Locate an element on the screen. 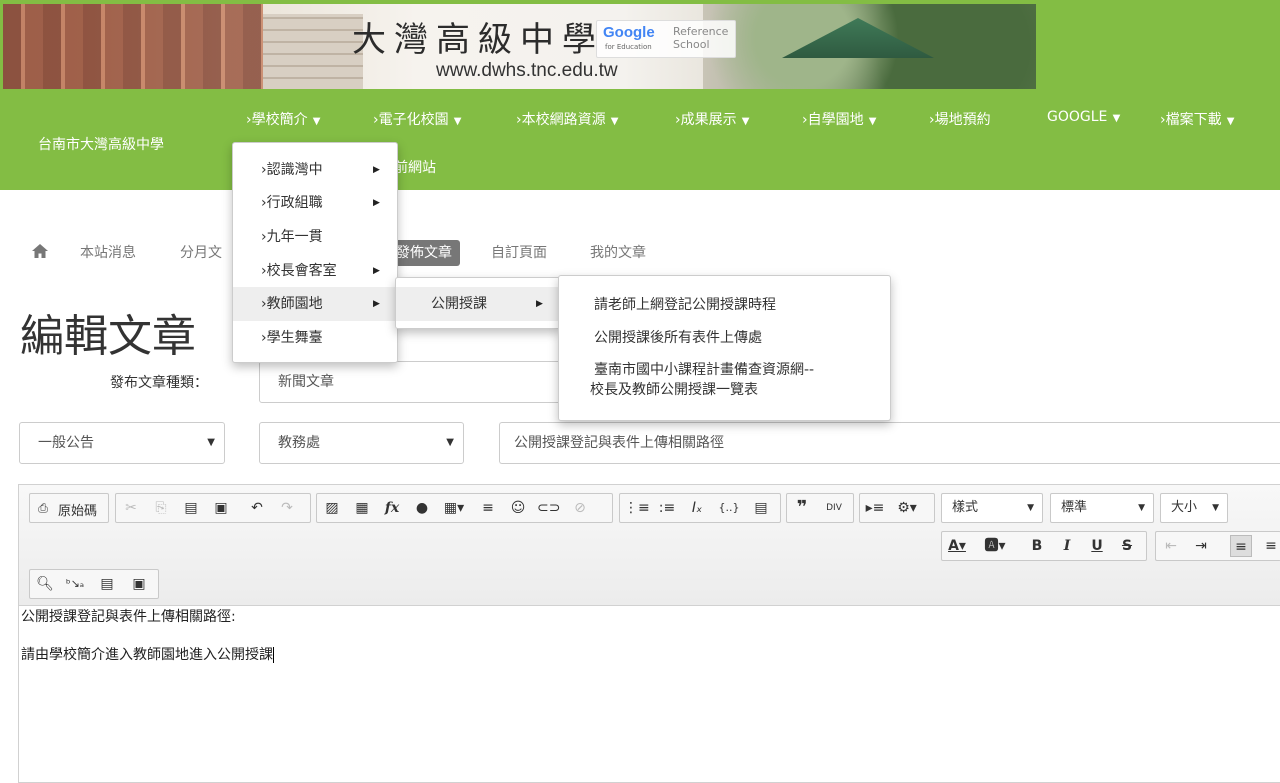  teacher-garden-submenu: 公開授課 ▶ is located at coordinates (478, 303).